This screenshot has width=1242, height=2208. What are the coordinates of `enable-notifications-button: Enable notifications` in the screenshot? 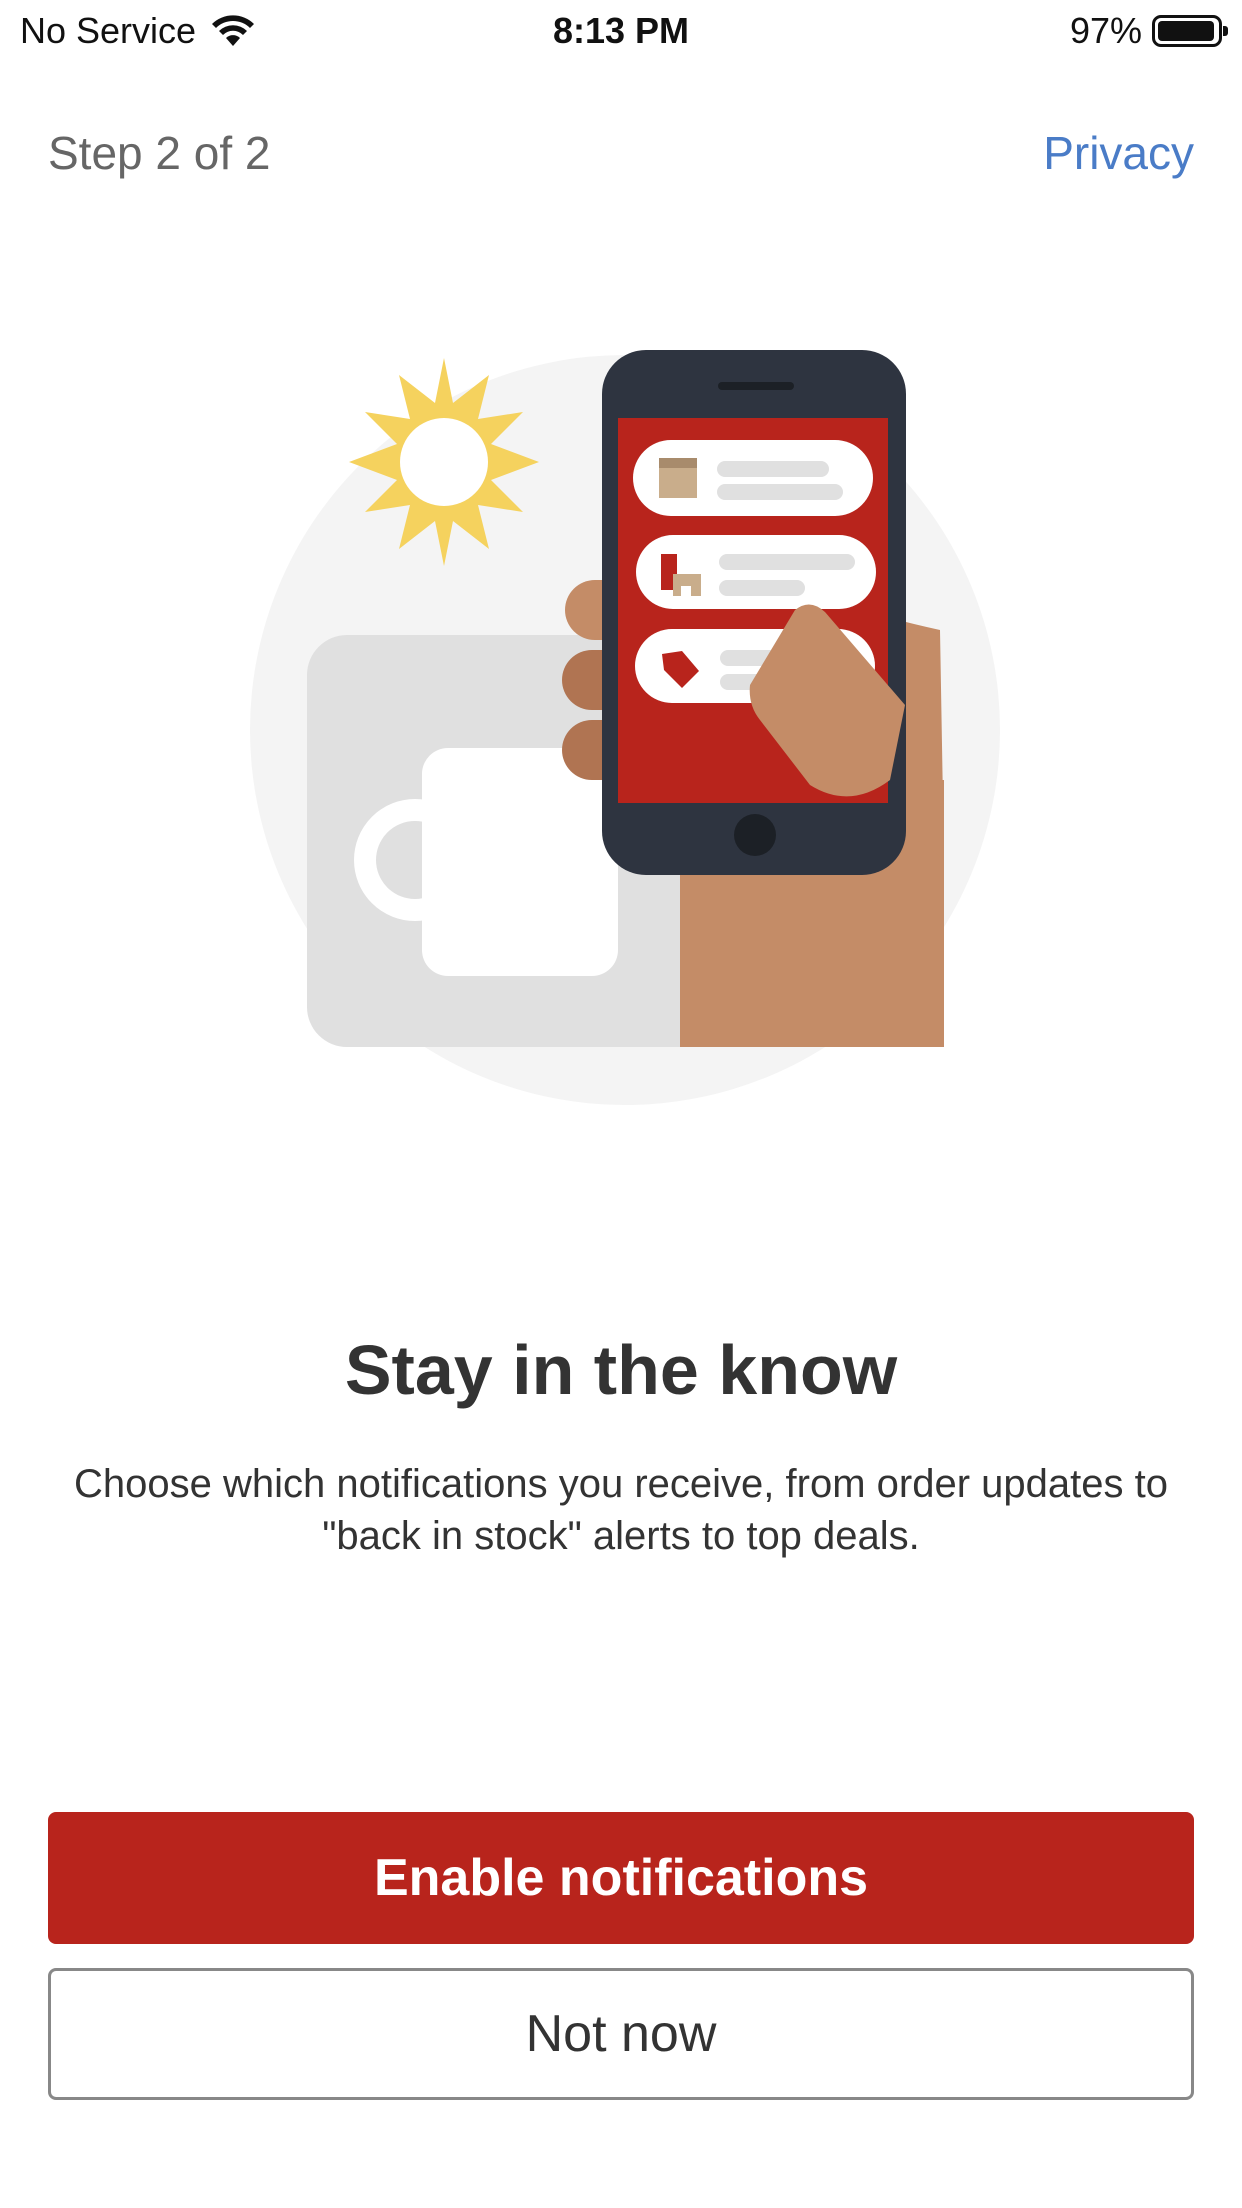 It's located at (621, 1878).